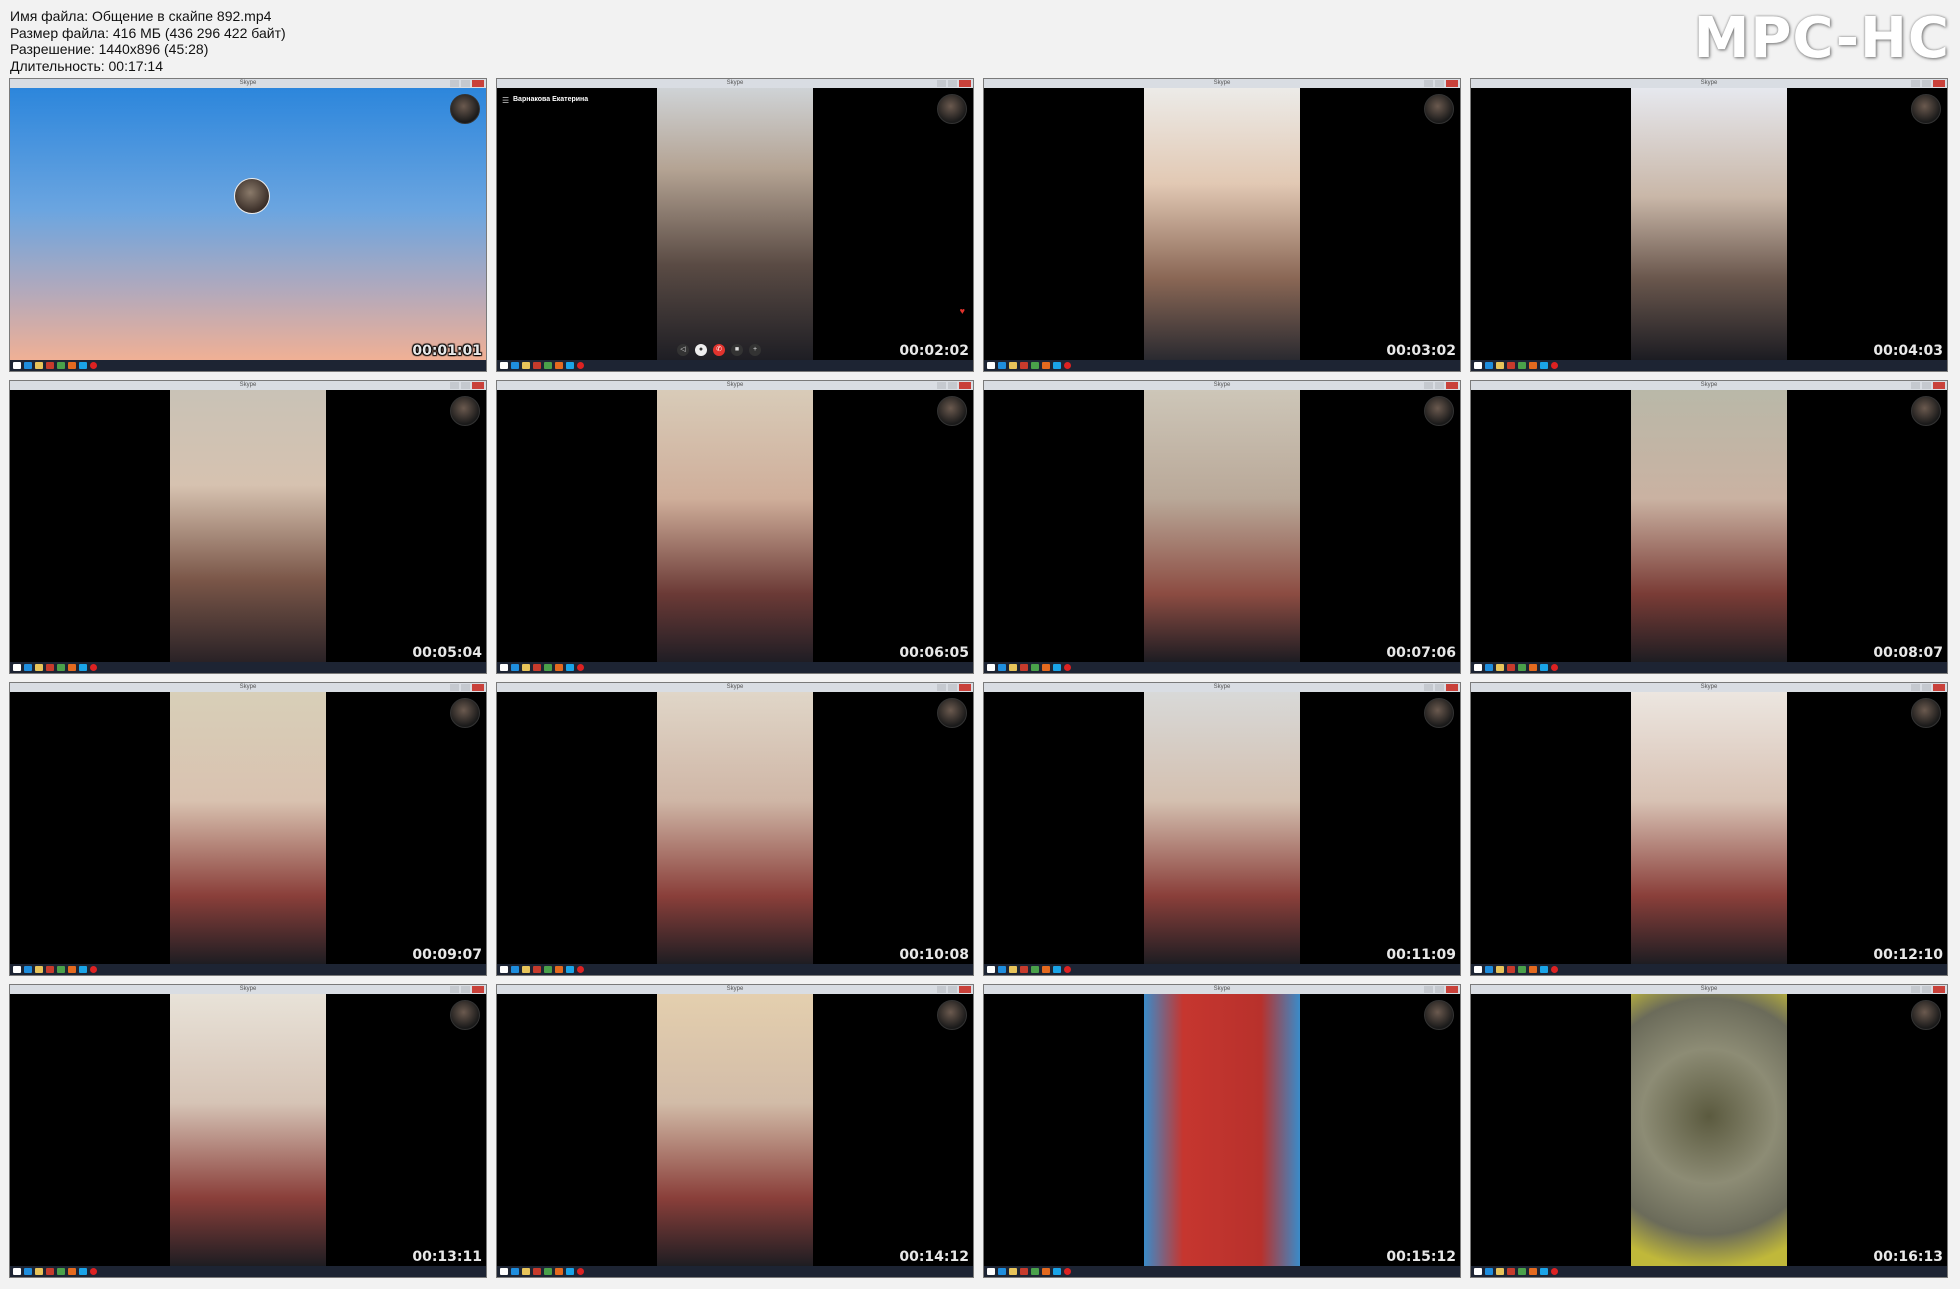  I want to click on add-icon: +, so click(755, 350).